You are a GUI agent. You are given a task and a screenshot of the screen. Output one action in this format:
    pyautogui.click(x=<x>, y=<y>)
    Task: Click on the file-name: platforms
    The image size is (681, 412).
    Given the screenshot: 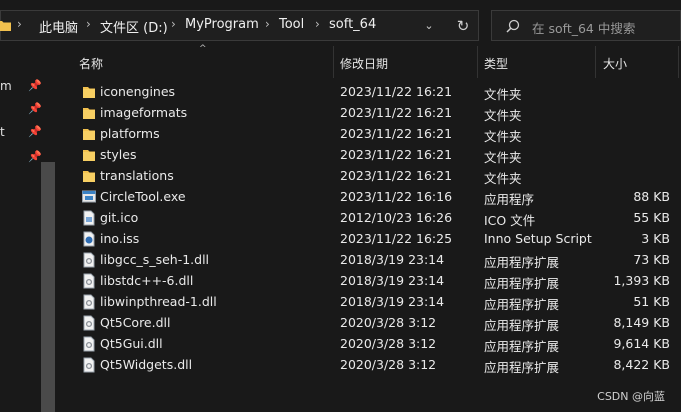 What is the action you would take?
    pyautogui.click(x=130, y=133)
    